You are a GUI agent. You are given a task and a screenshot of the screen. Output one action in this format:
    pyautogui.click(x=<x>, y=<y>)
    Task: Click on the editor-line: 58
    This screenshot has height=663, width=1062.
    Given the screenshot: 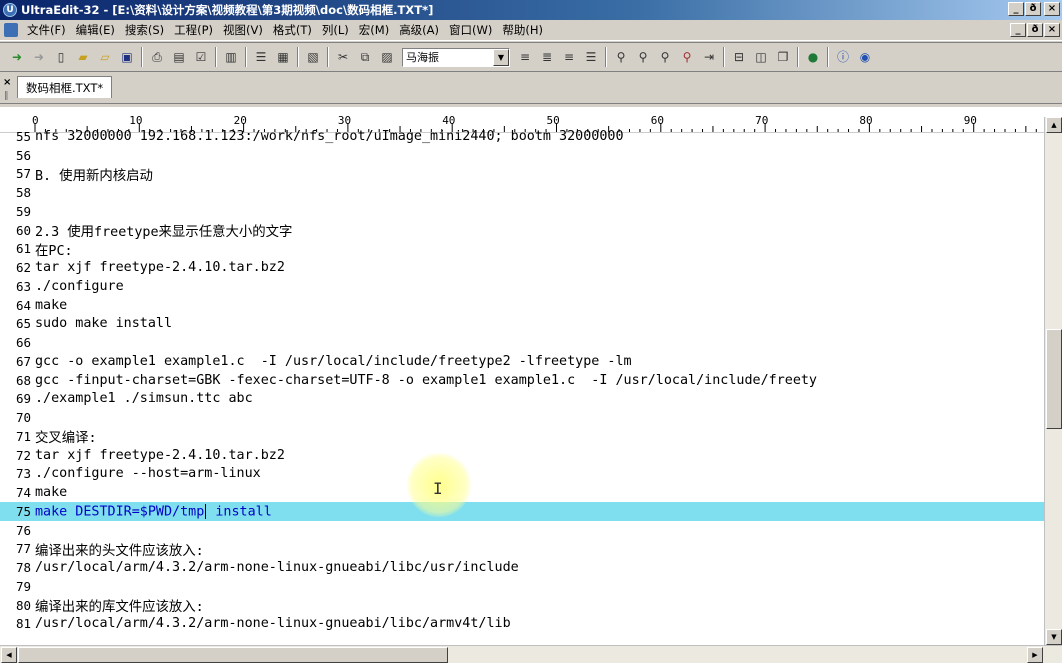 What is the action you would take?
    pyautogui.click(x=522, y=192)
    